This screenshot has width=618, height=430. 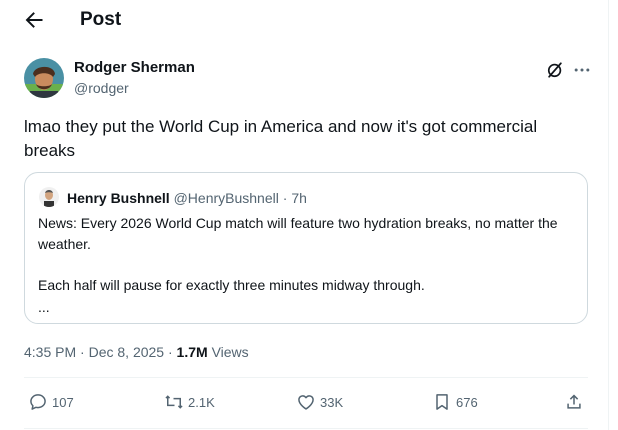 I want to click on bookmark-button: 676, so click(x=455, y=402).